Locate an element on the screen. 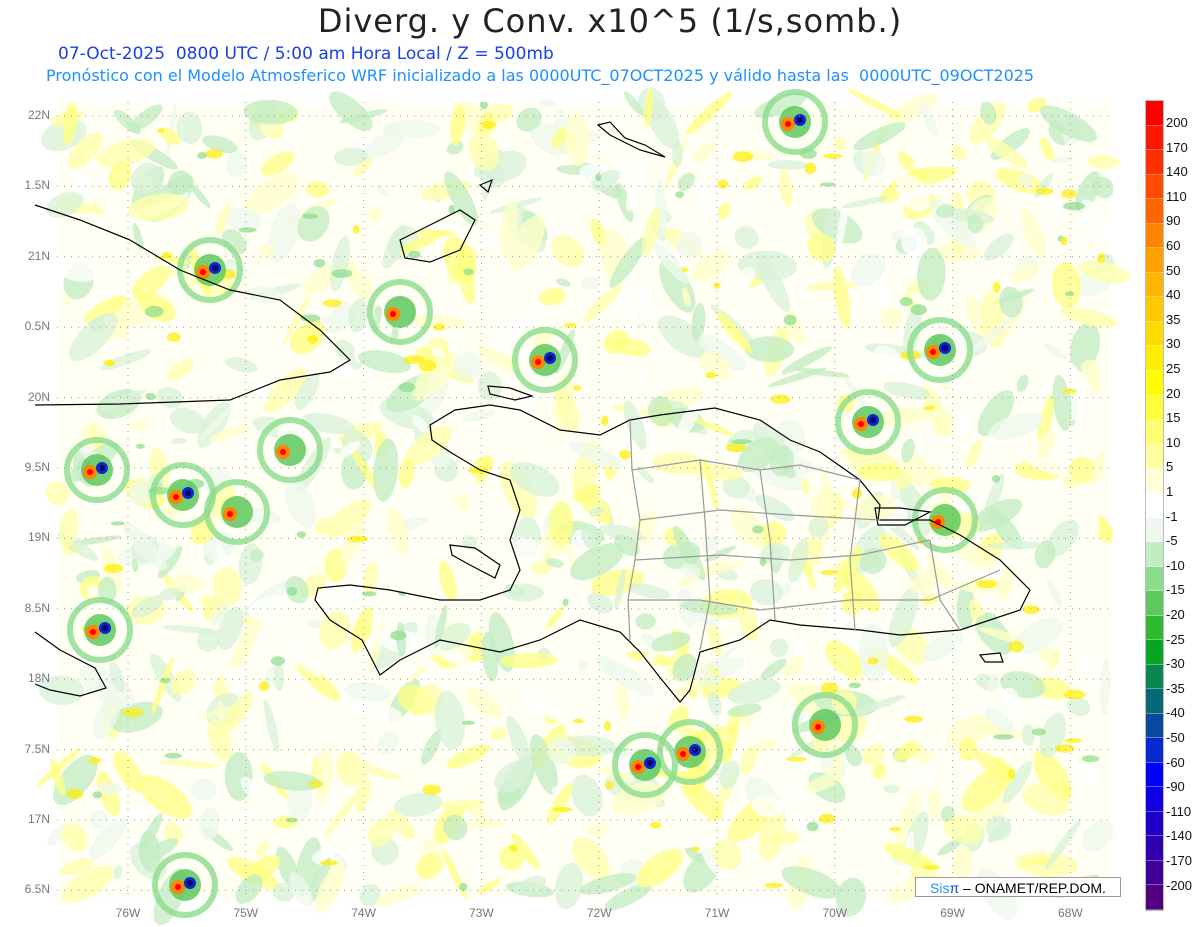 The width and height of the screenshot is (1200, 927). lon-label: 75W is located at coordinates (246, 913).